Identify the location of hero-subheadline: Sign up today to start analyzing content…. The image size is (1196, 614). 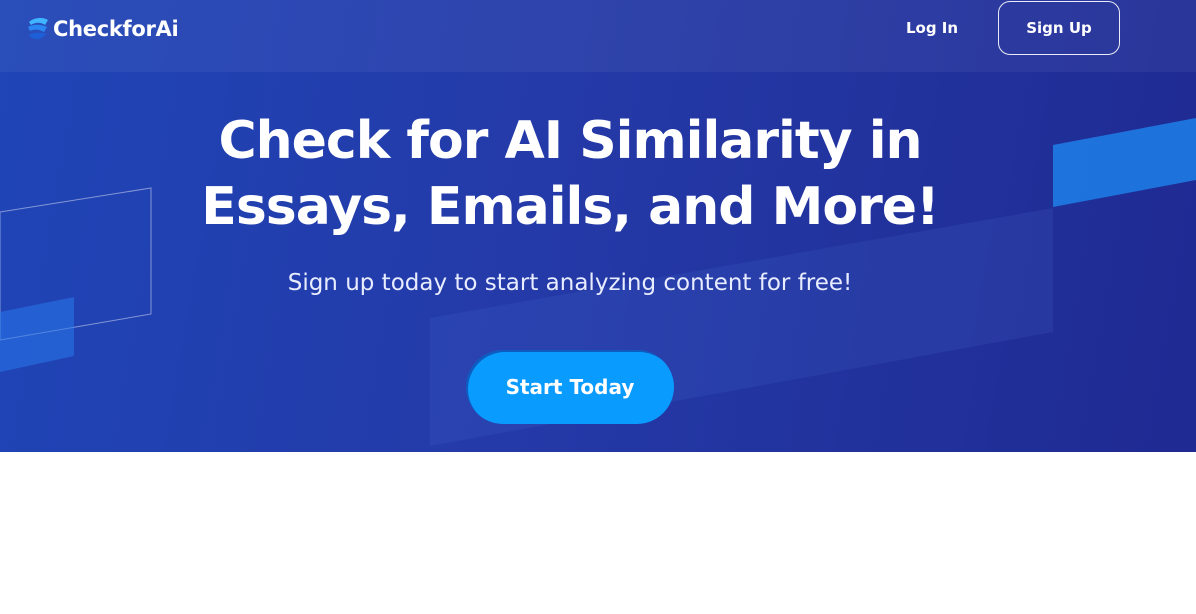
(570, 283).